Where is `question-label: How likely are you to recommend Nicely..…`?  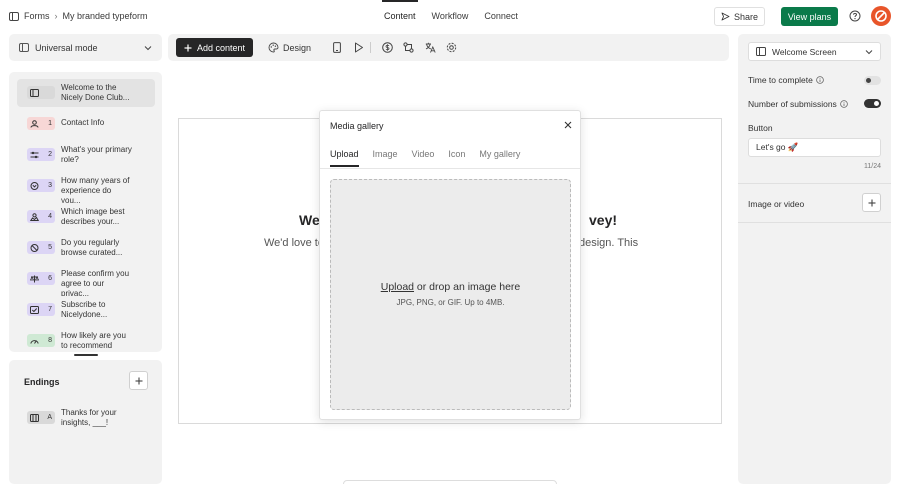 question-label: How likely are you to recommend Nicely..… is located at coordinates (93, 341).